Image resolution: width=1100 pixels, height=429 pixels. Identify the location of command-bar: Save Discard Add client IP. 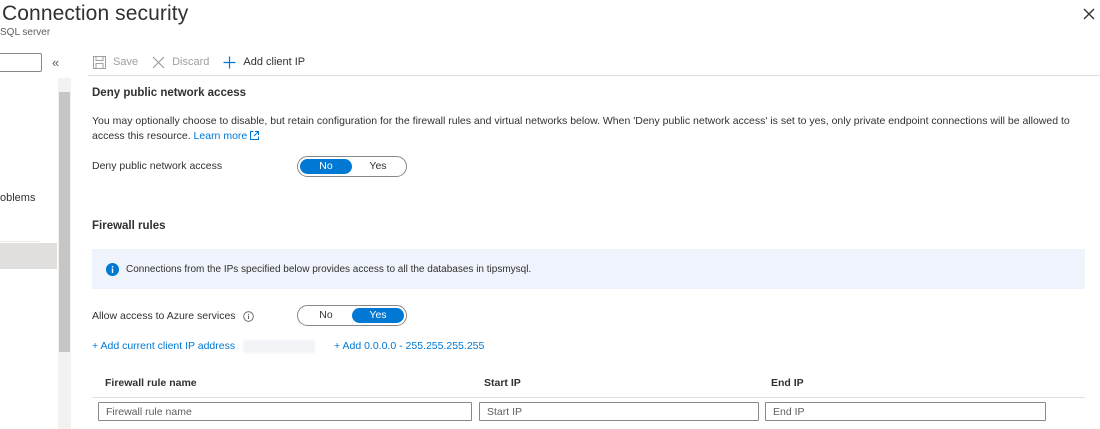
(206, 62).